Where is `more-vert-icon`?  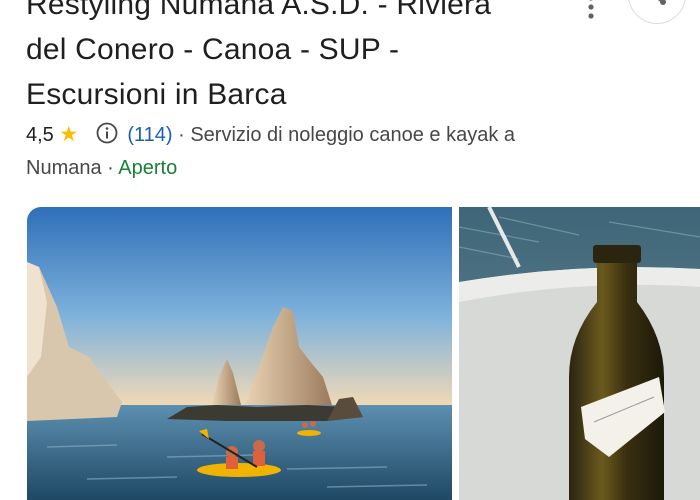 more-vert-icon is located at coordinates (591, 9).